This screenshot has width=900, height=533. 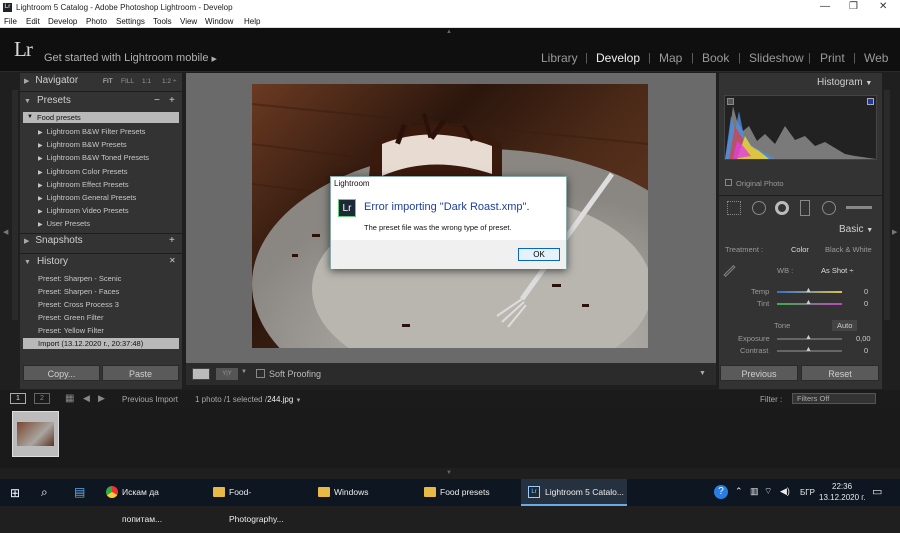 What do you see at coordinates (244, 372) in the screenshot?
I see `before-after-dropdown-icon: ▼` at bounding box center [244, 372].